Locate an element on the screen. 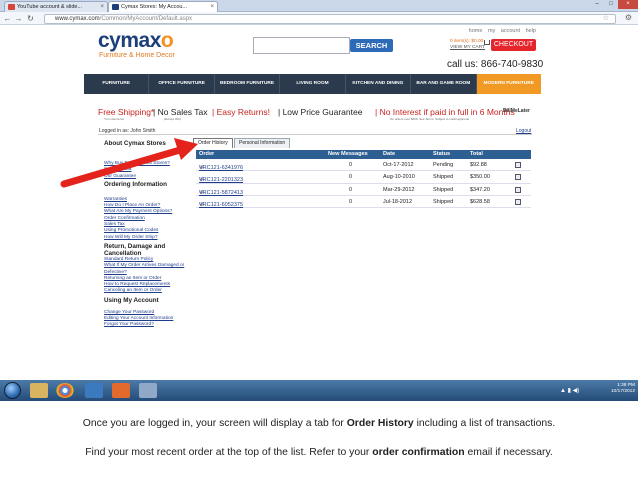 The width and height of the screenshot is (638, 479). arrow-shaft is located at coordinates (122, 167).